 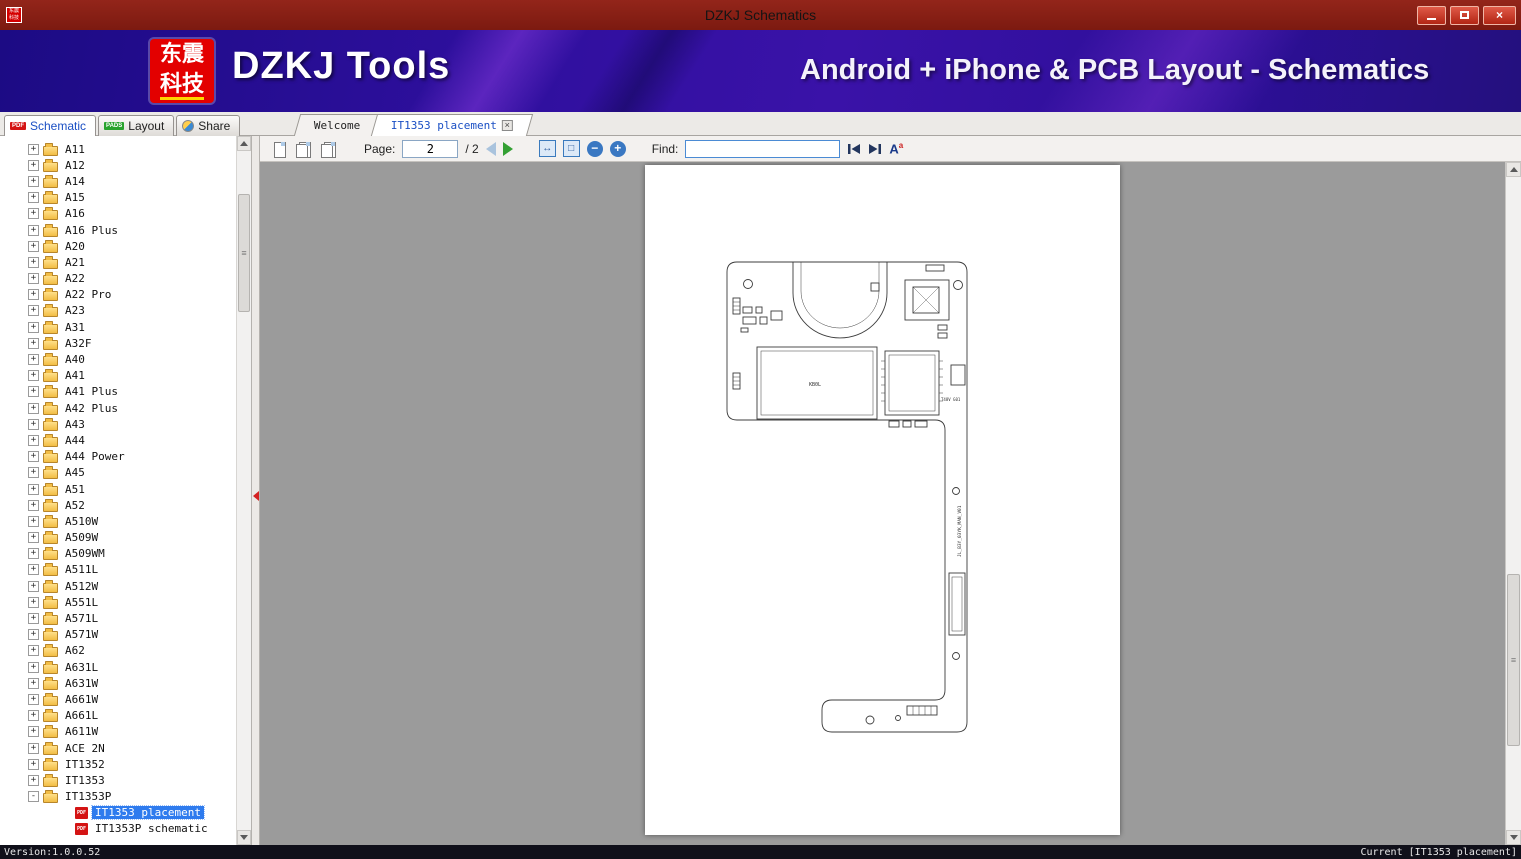 I want to click on tree-item: PDF IT1353 placement, so click(x=118, y=813).